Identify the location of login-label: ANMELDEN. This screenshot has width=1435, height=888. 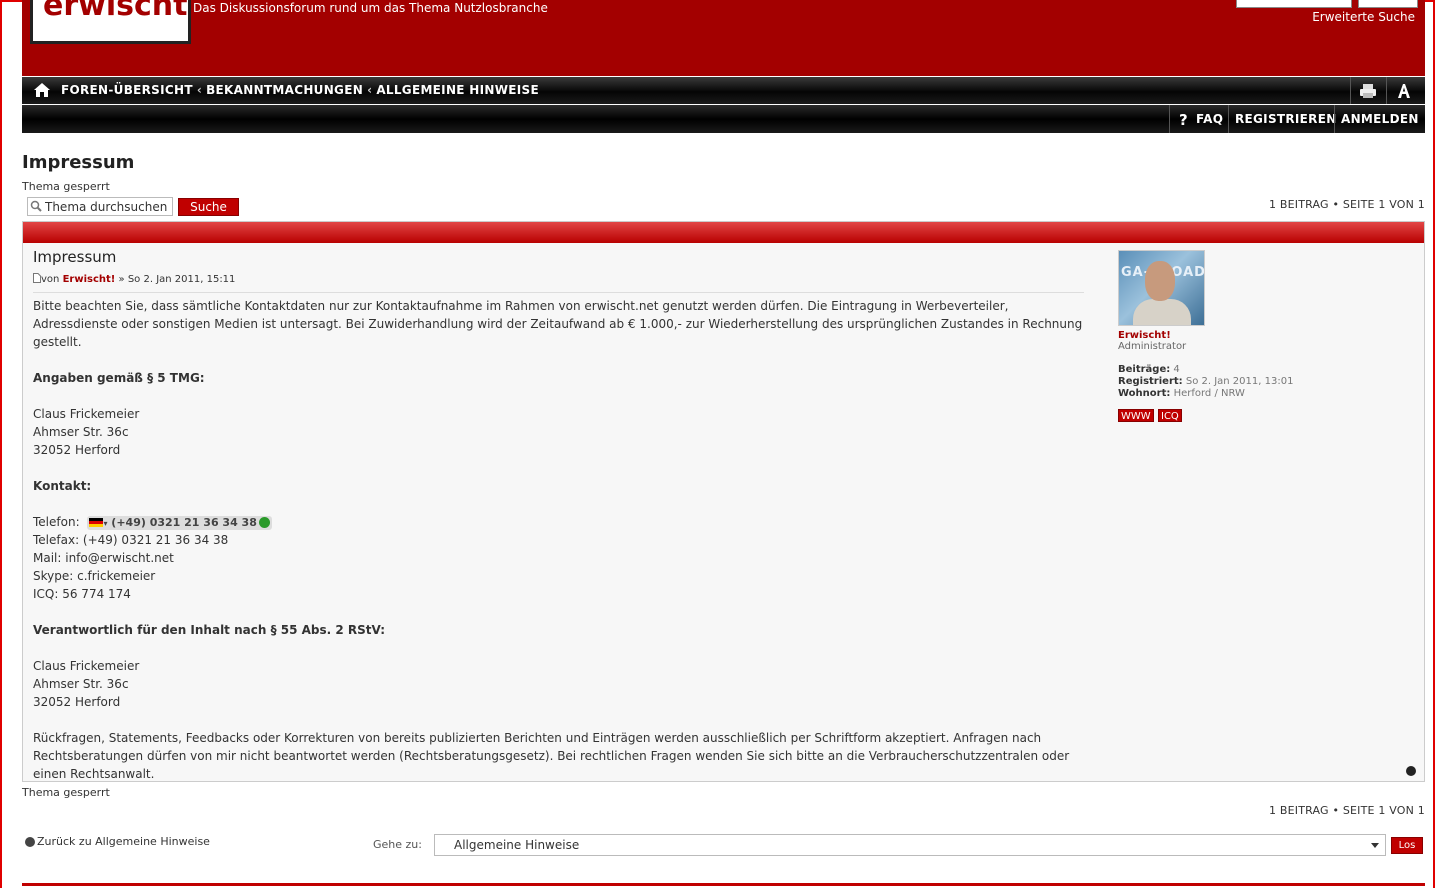
(1380, 119).